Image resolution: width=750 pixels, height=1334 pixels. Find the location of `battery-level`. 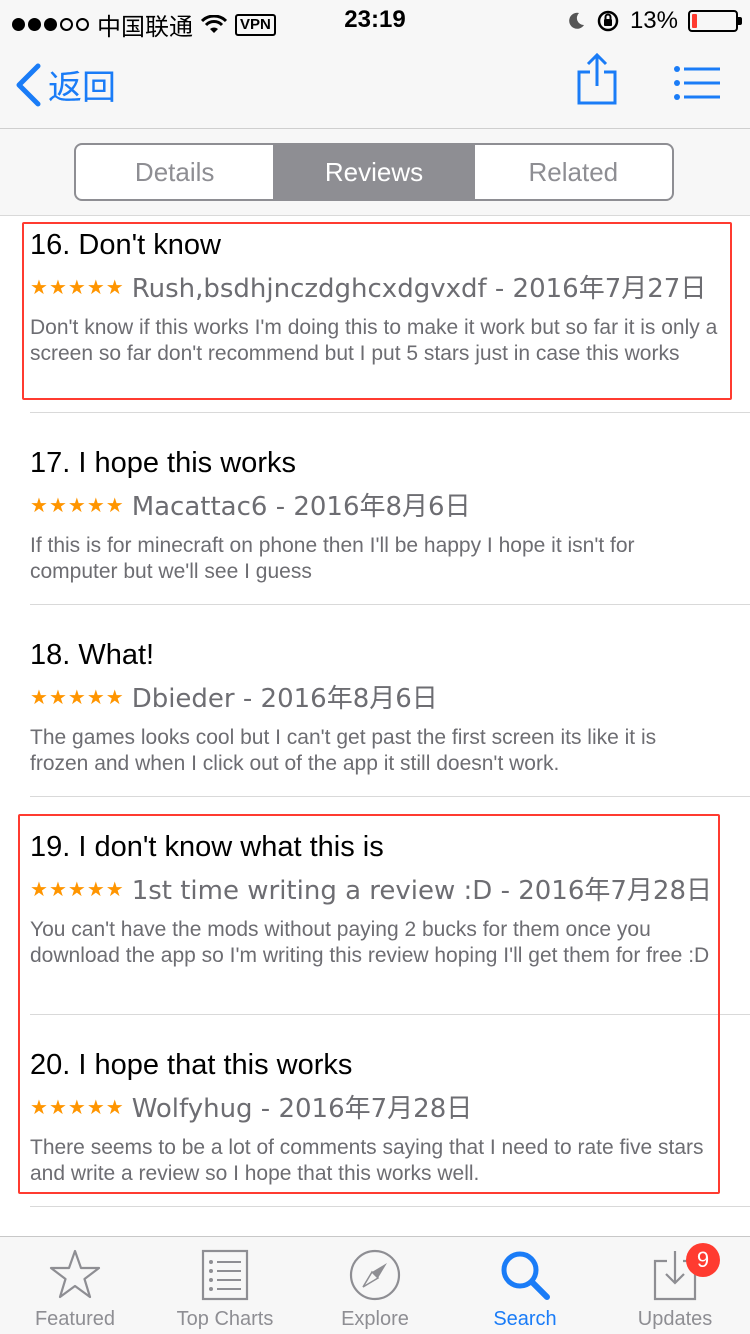

battery-level is located at coordinates (694, 21).